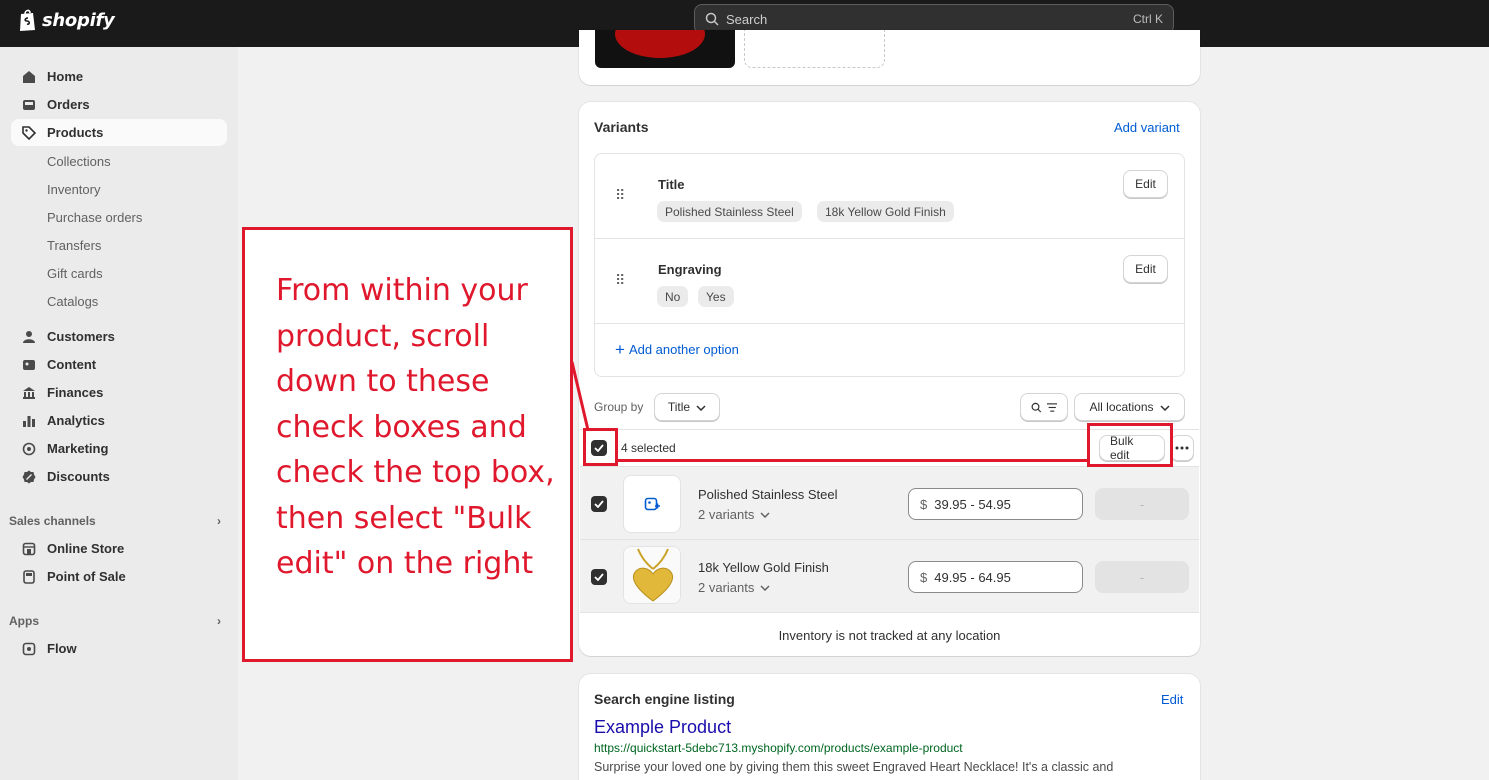 The image size is (1489, 780). I want to click on nav-online-store-label: Online Store, so click(86, 548).